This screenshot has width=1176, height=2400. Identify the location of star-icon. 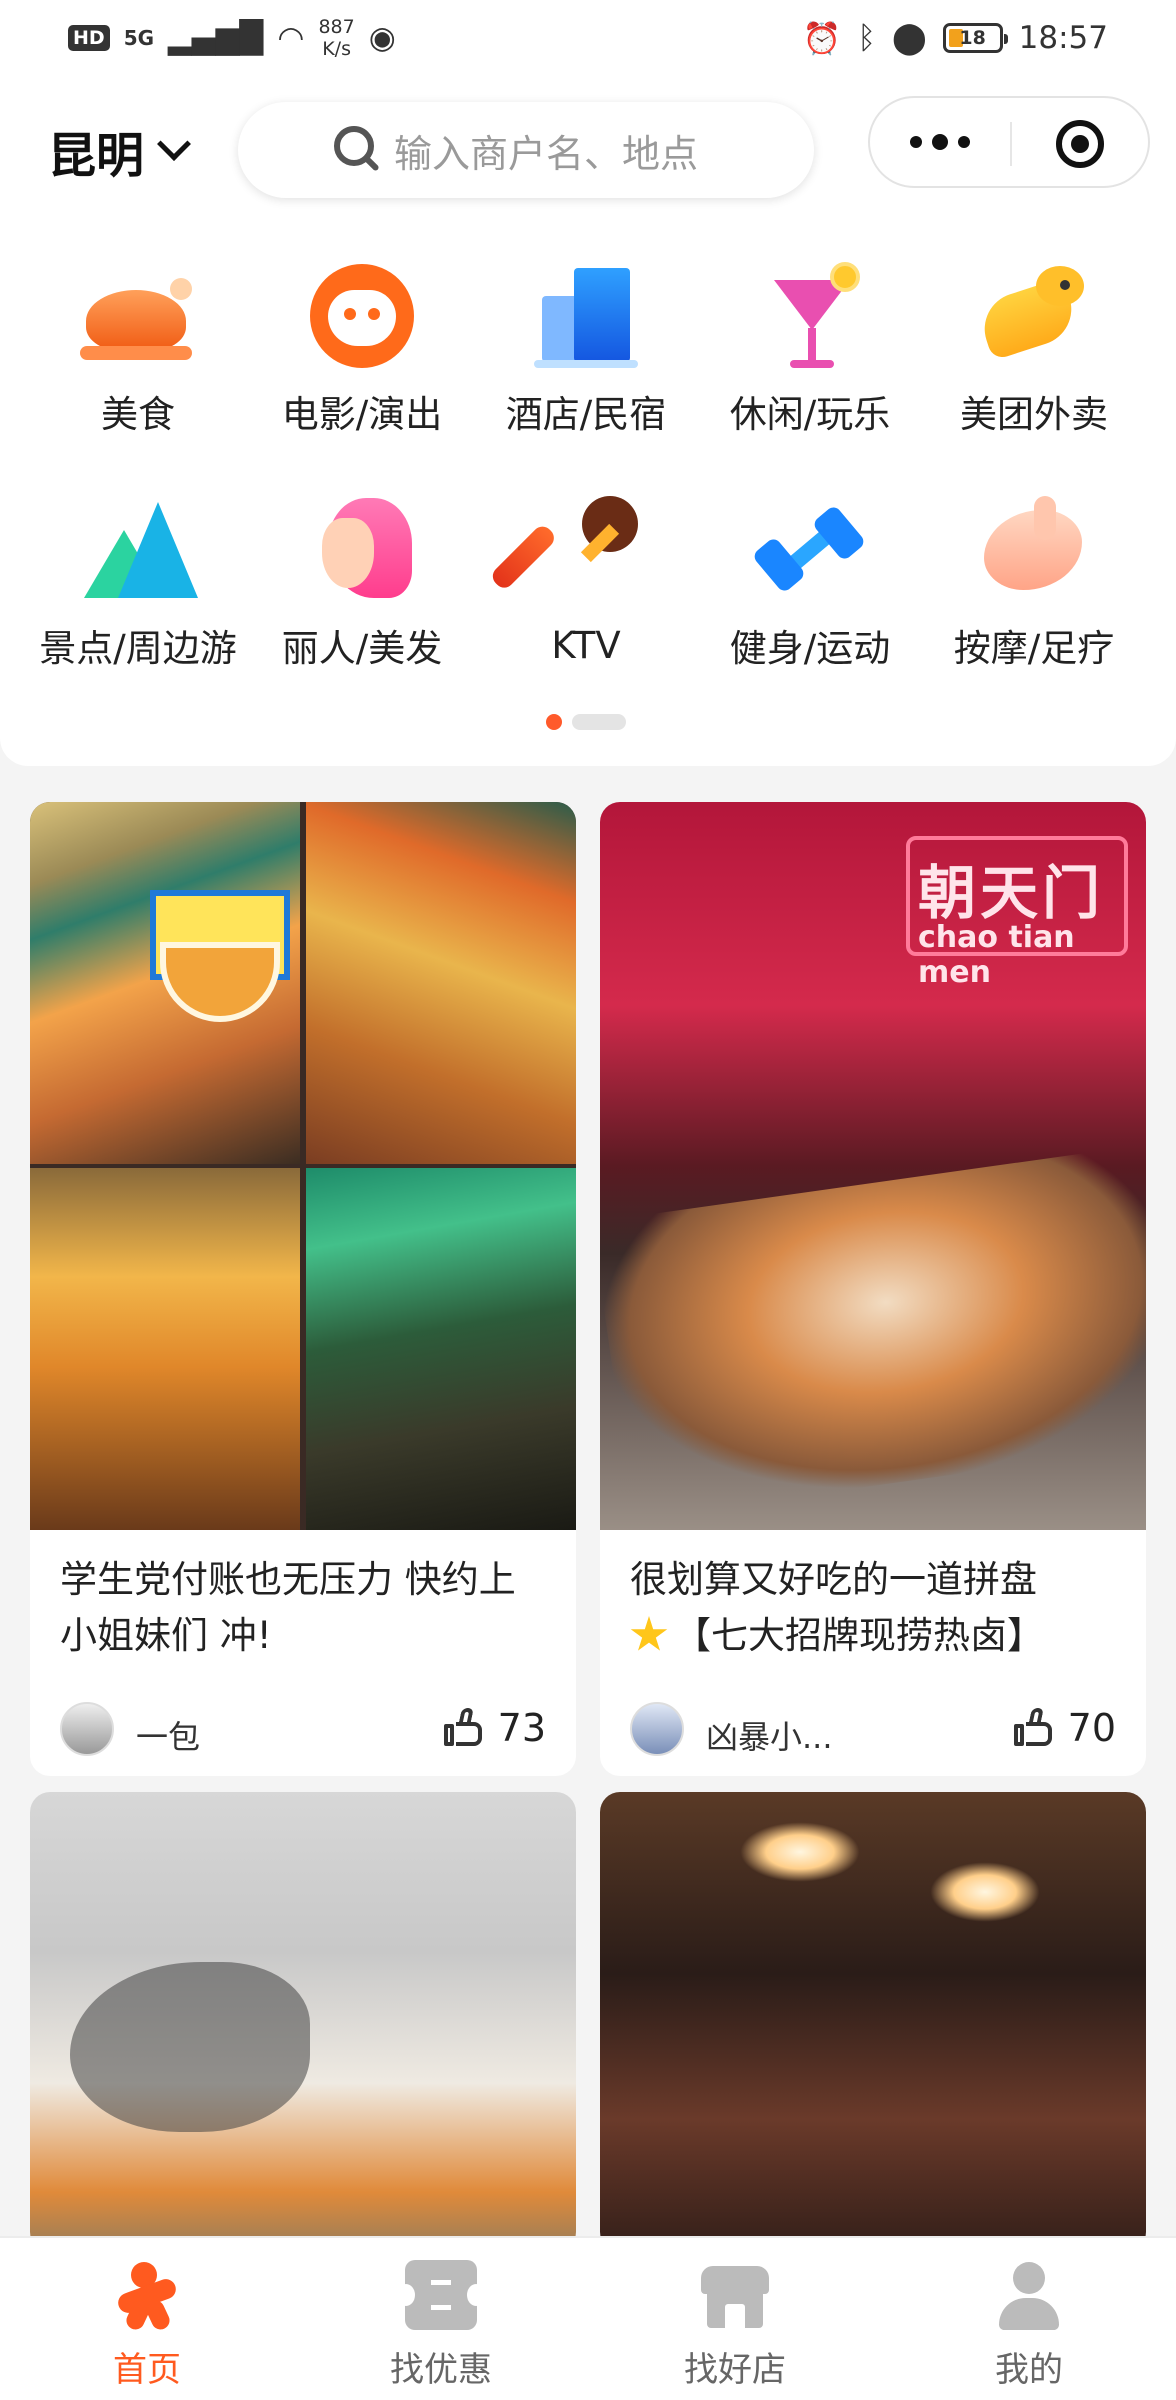
(649, 1633).